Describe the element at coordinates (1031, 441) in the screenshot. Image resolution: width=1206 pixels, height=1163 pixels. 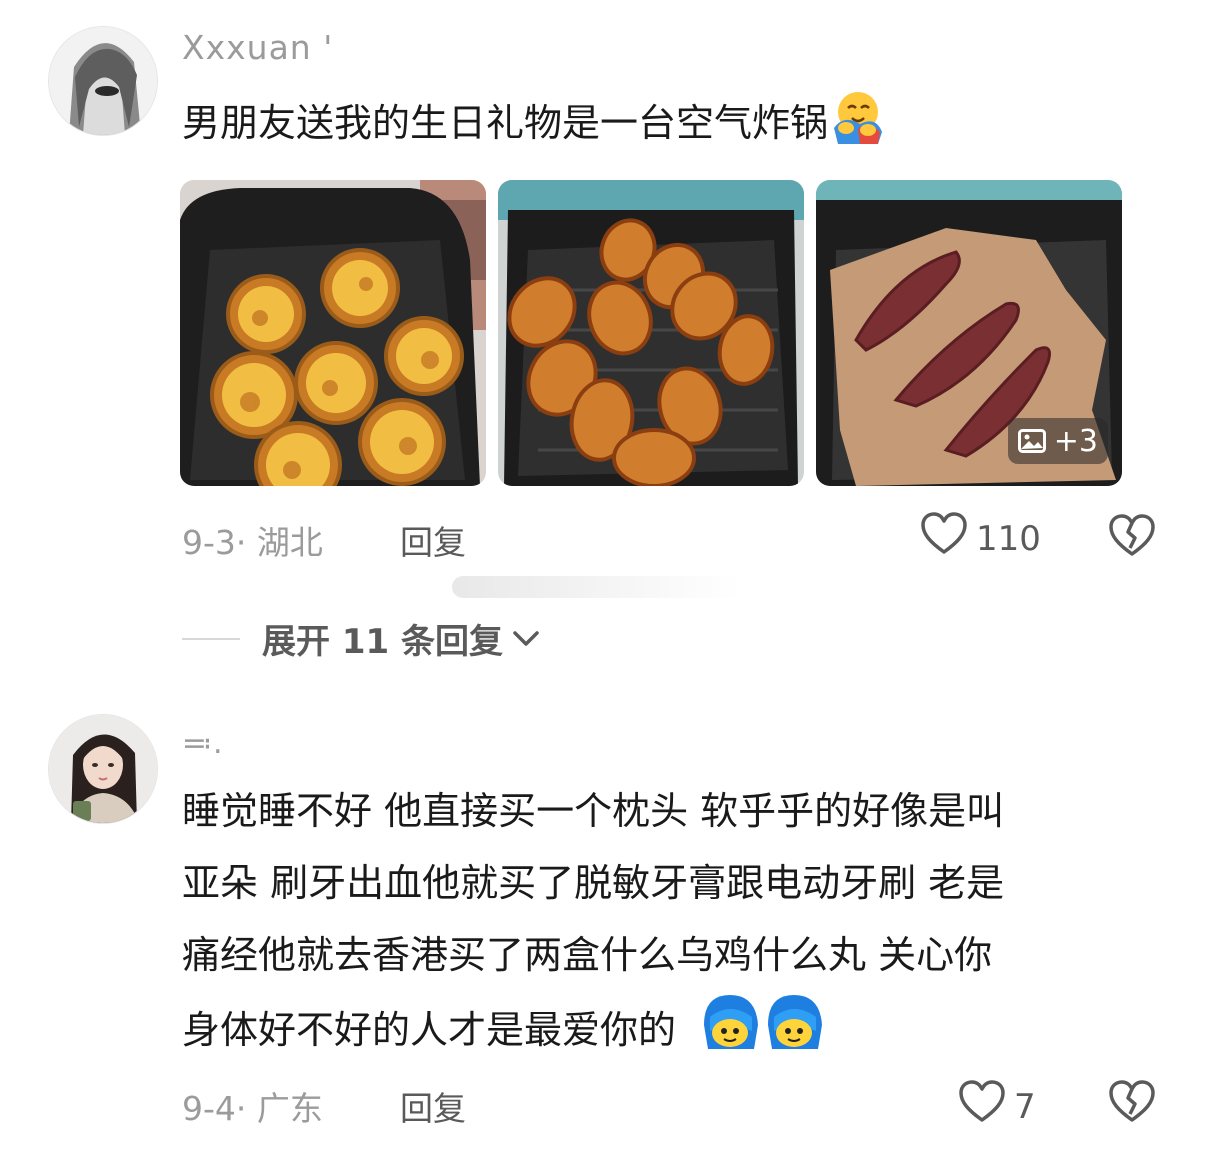
I see `image-icon` at that location.